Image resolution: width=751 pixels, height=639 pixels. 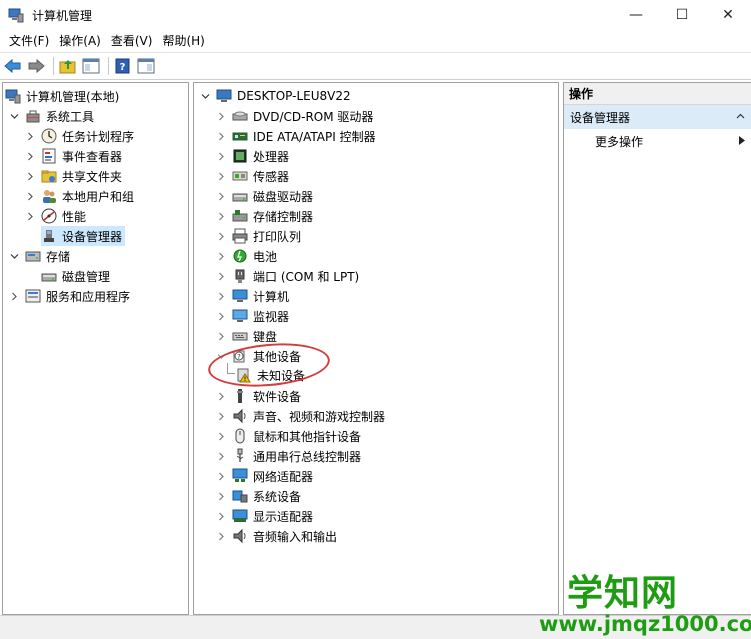 I want to click on tree-root-computer-management: 计算机管理(本地), so click(x=62, y=96).